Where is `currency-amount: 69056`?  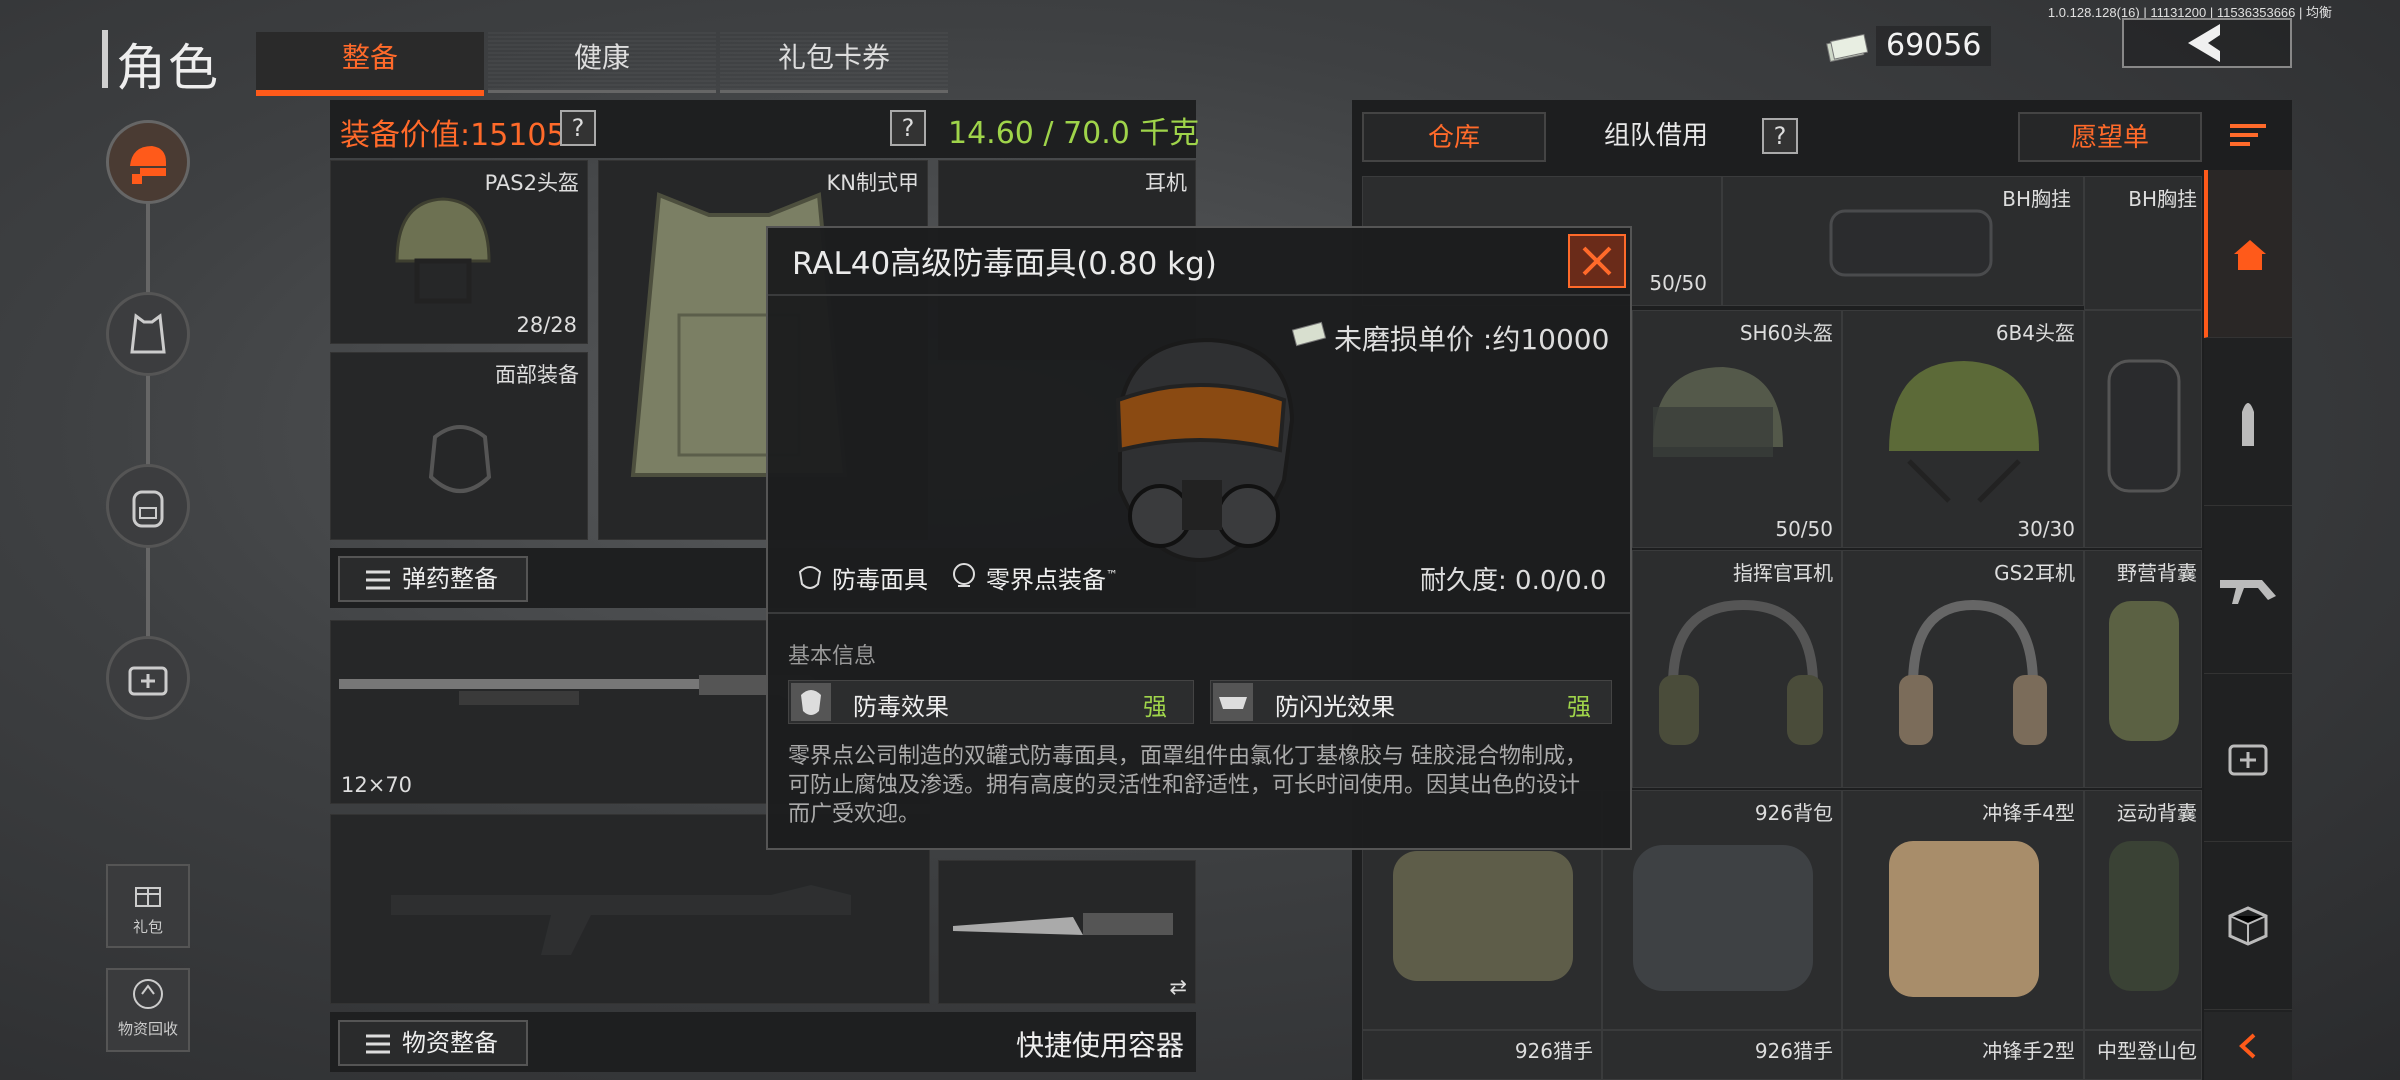
currency-amount: 69056 is located at coordinates (1934, 46).